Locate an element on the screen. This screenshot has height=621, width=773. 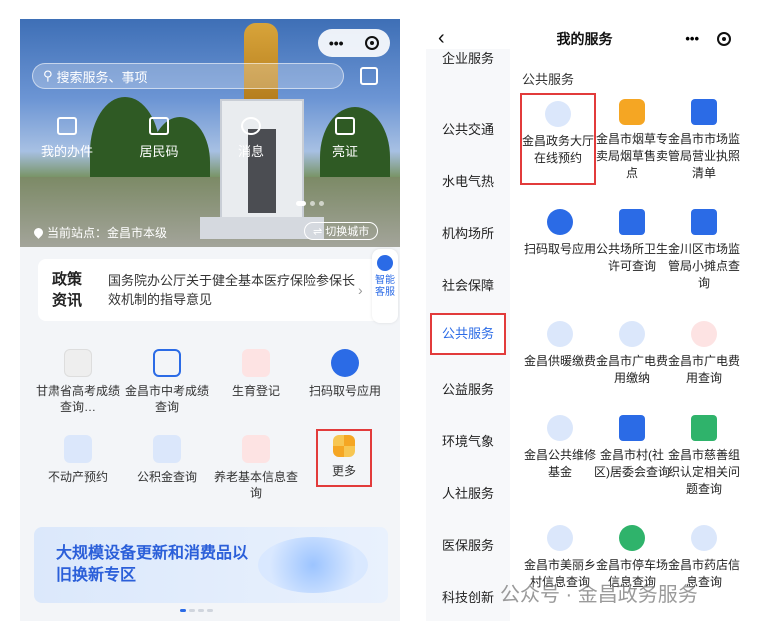
quick-messages: 消息 is located at coordinates (251, 138).